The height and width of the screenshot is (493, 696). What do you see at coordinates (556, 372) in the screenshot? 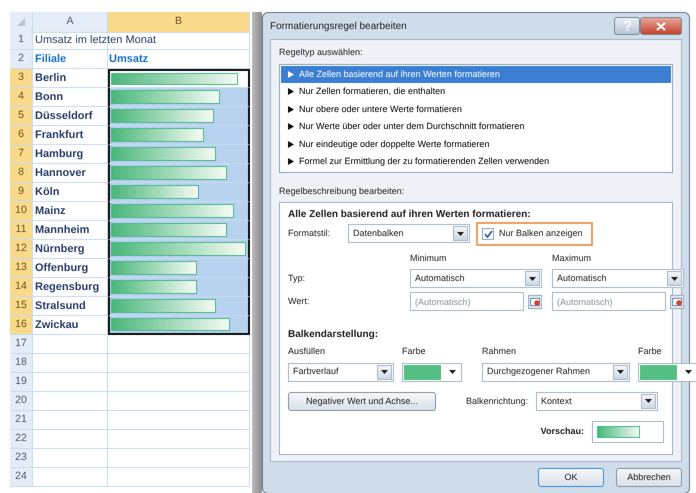
I see `border-dropdown: Durchgezogener Rahmen` at bounding box center [556, 372].